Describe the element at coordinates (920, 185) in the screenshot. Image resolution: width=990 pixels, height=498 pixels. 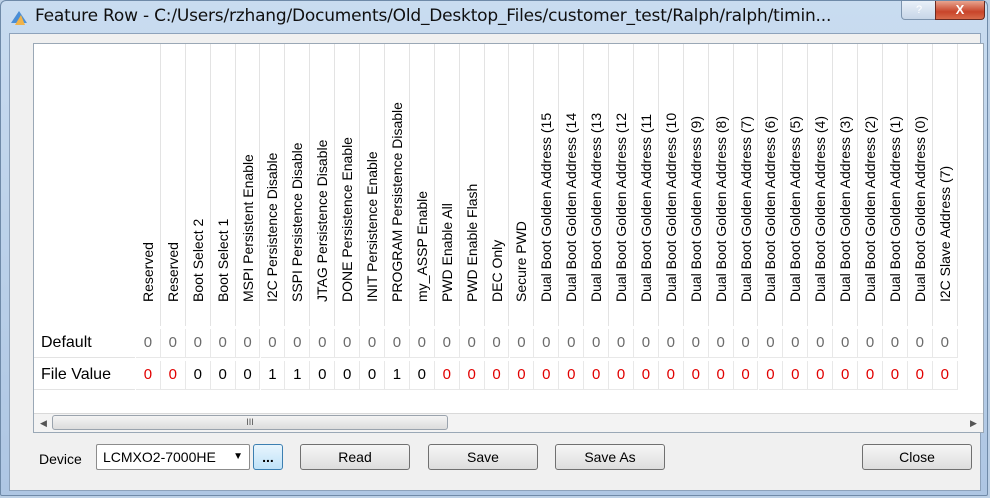
I see `column-header: Dual Boot Golden Address (0)` at that location.